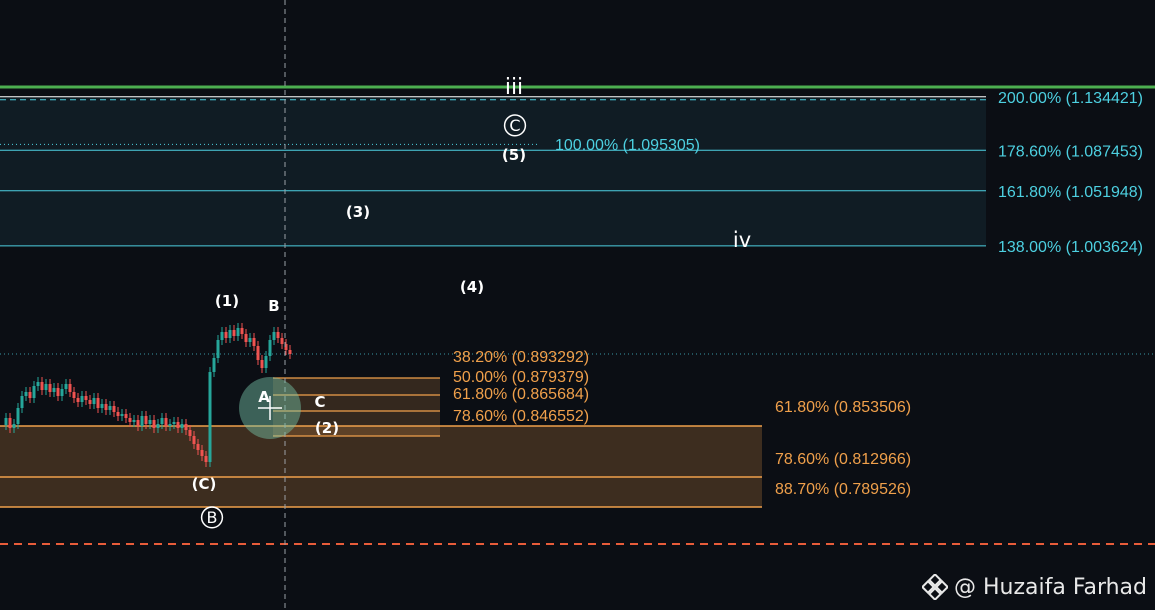  I want to click on wave-label: iv, so click(742, 240).